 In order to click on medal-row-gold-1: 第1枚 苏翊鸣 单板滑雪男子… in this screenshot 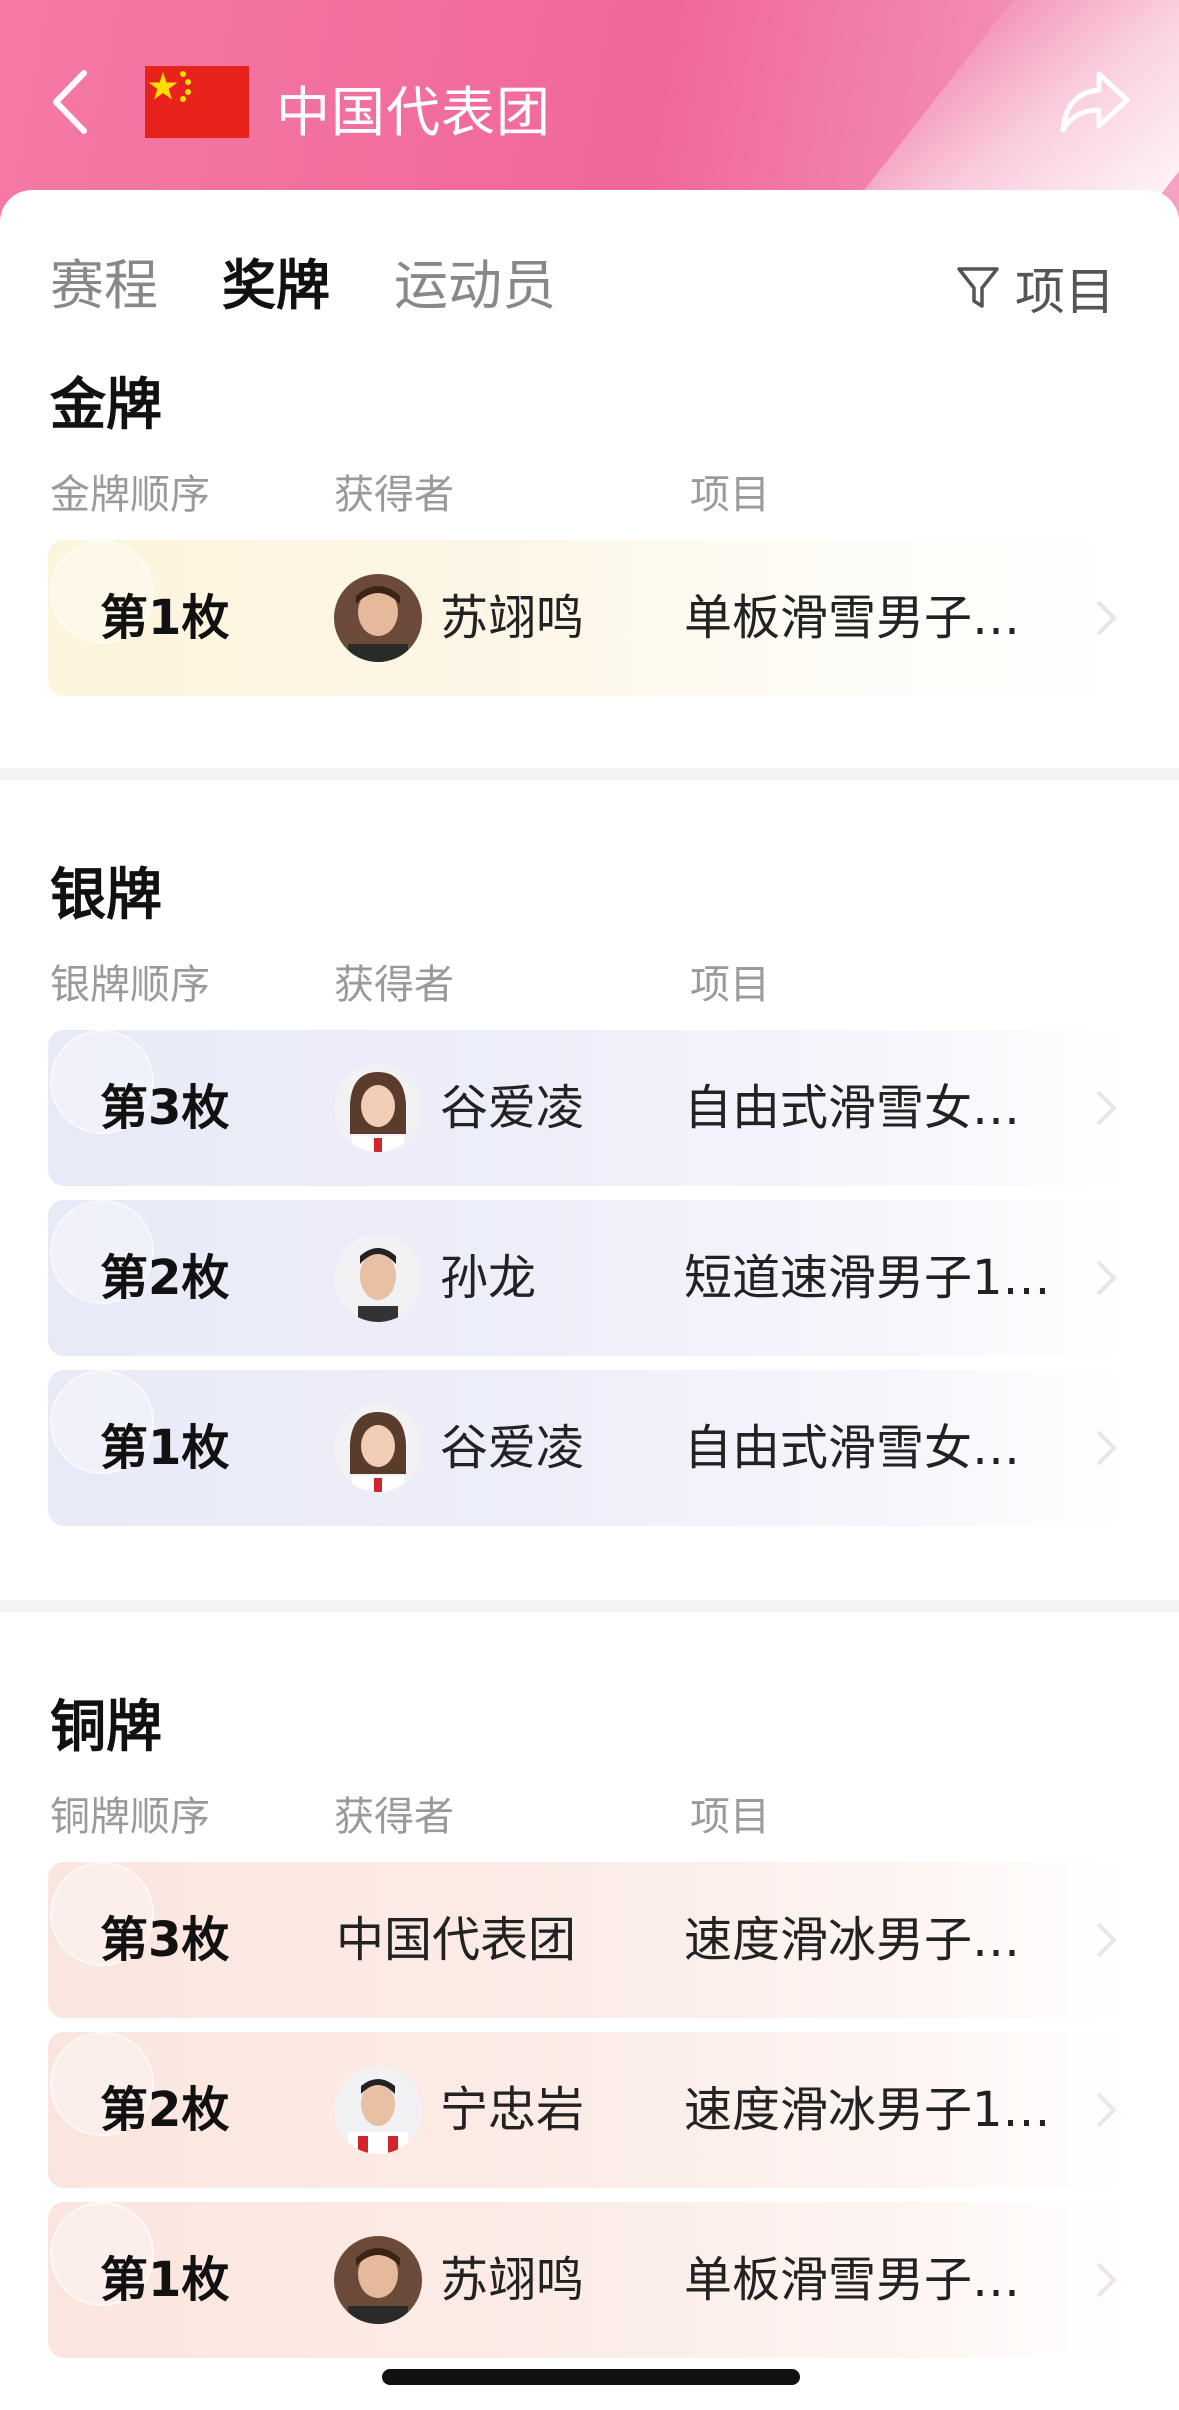, I will do `click(588, 618)`.